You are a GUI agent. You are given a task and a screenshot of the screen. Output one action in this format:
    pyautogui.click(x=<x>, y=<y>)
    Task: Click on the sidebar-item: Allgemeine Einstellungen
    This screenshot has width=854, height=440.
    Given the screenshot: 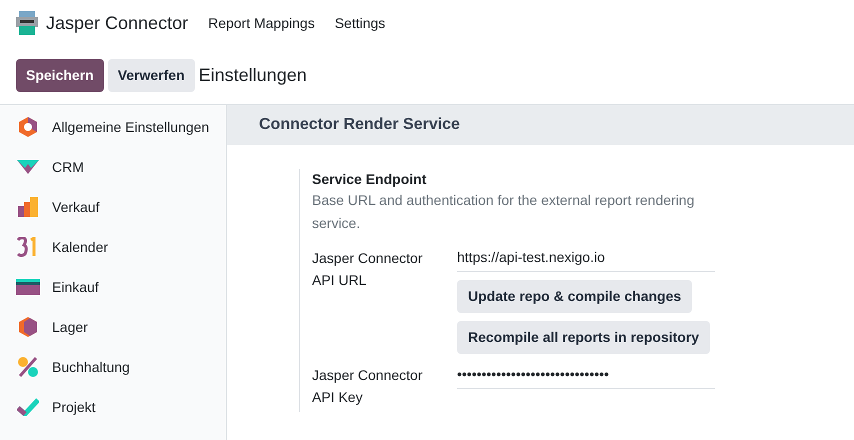 What is the action you would take?
    pyautogui.click(x=113, y=127)
    